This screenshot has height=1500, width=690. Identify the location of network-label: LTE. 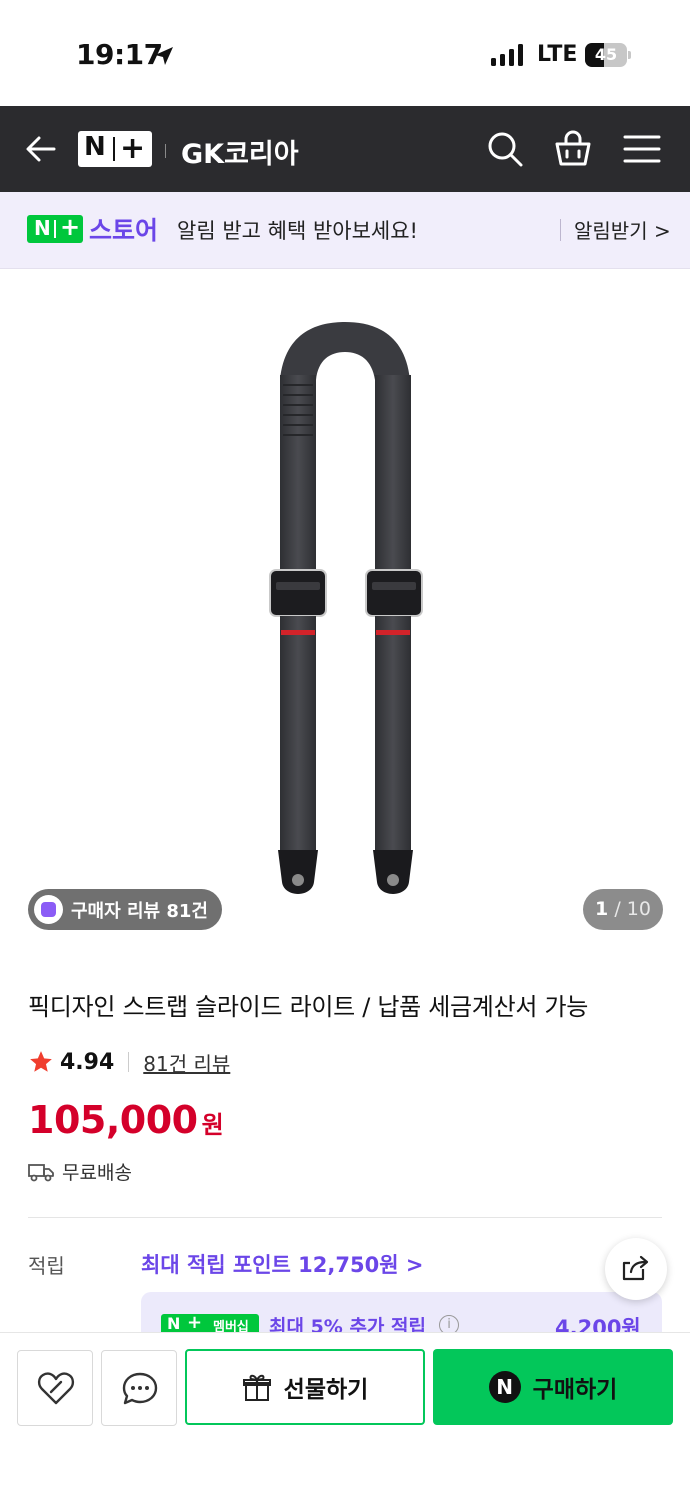
(557, 54).